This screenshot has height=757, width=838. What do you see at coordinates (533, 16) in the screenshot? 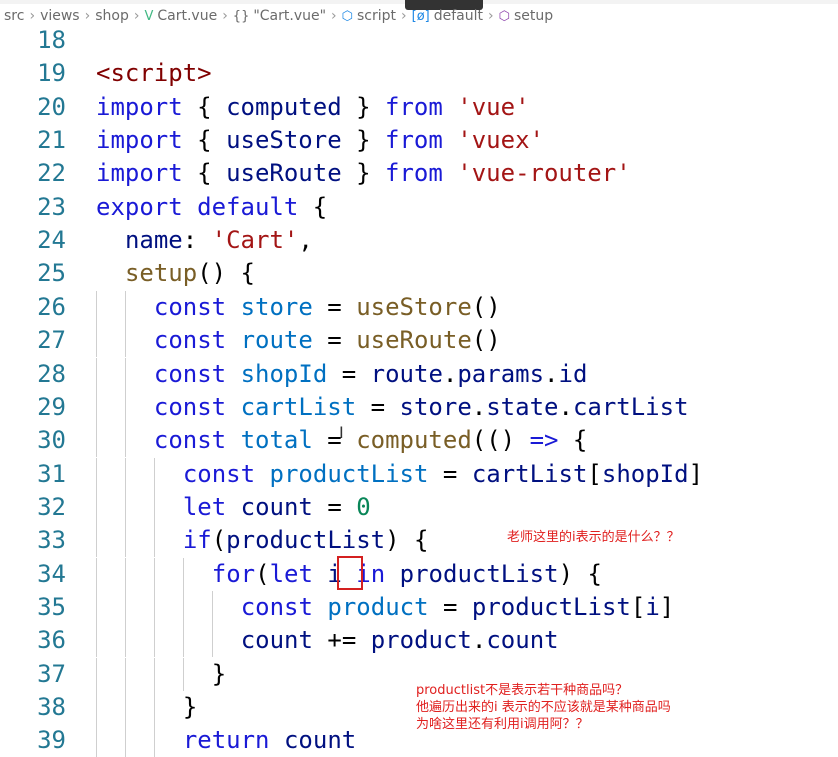
I see `breadcrumb-item: setup` at bounding box center [533, 16].